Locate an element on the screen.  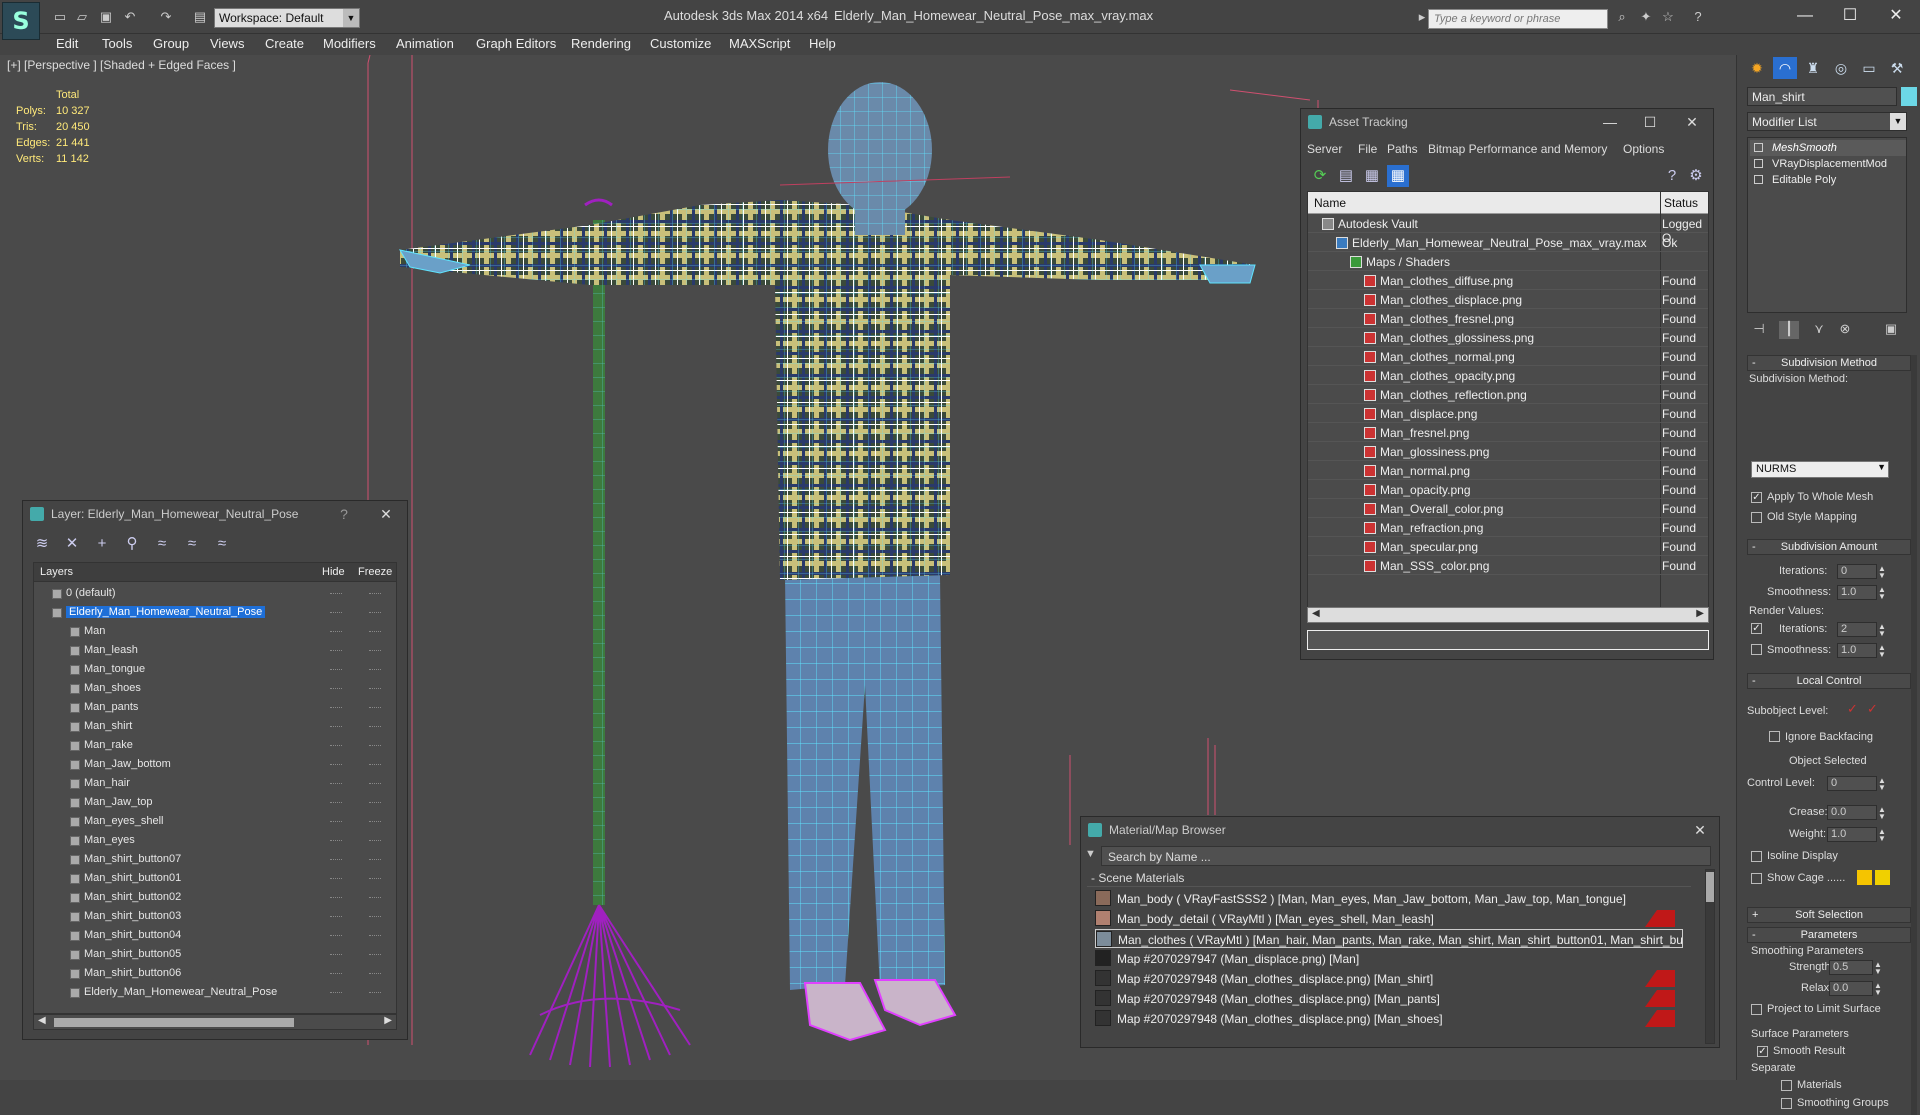
apply-whole-mesh-checkbox: ✓ is located at coordinates (1756, 497).